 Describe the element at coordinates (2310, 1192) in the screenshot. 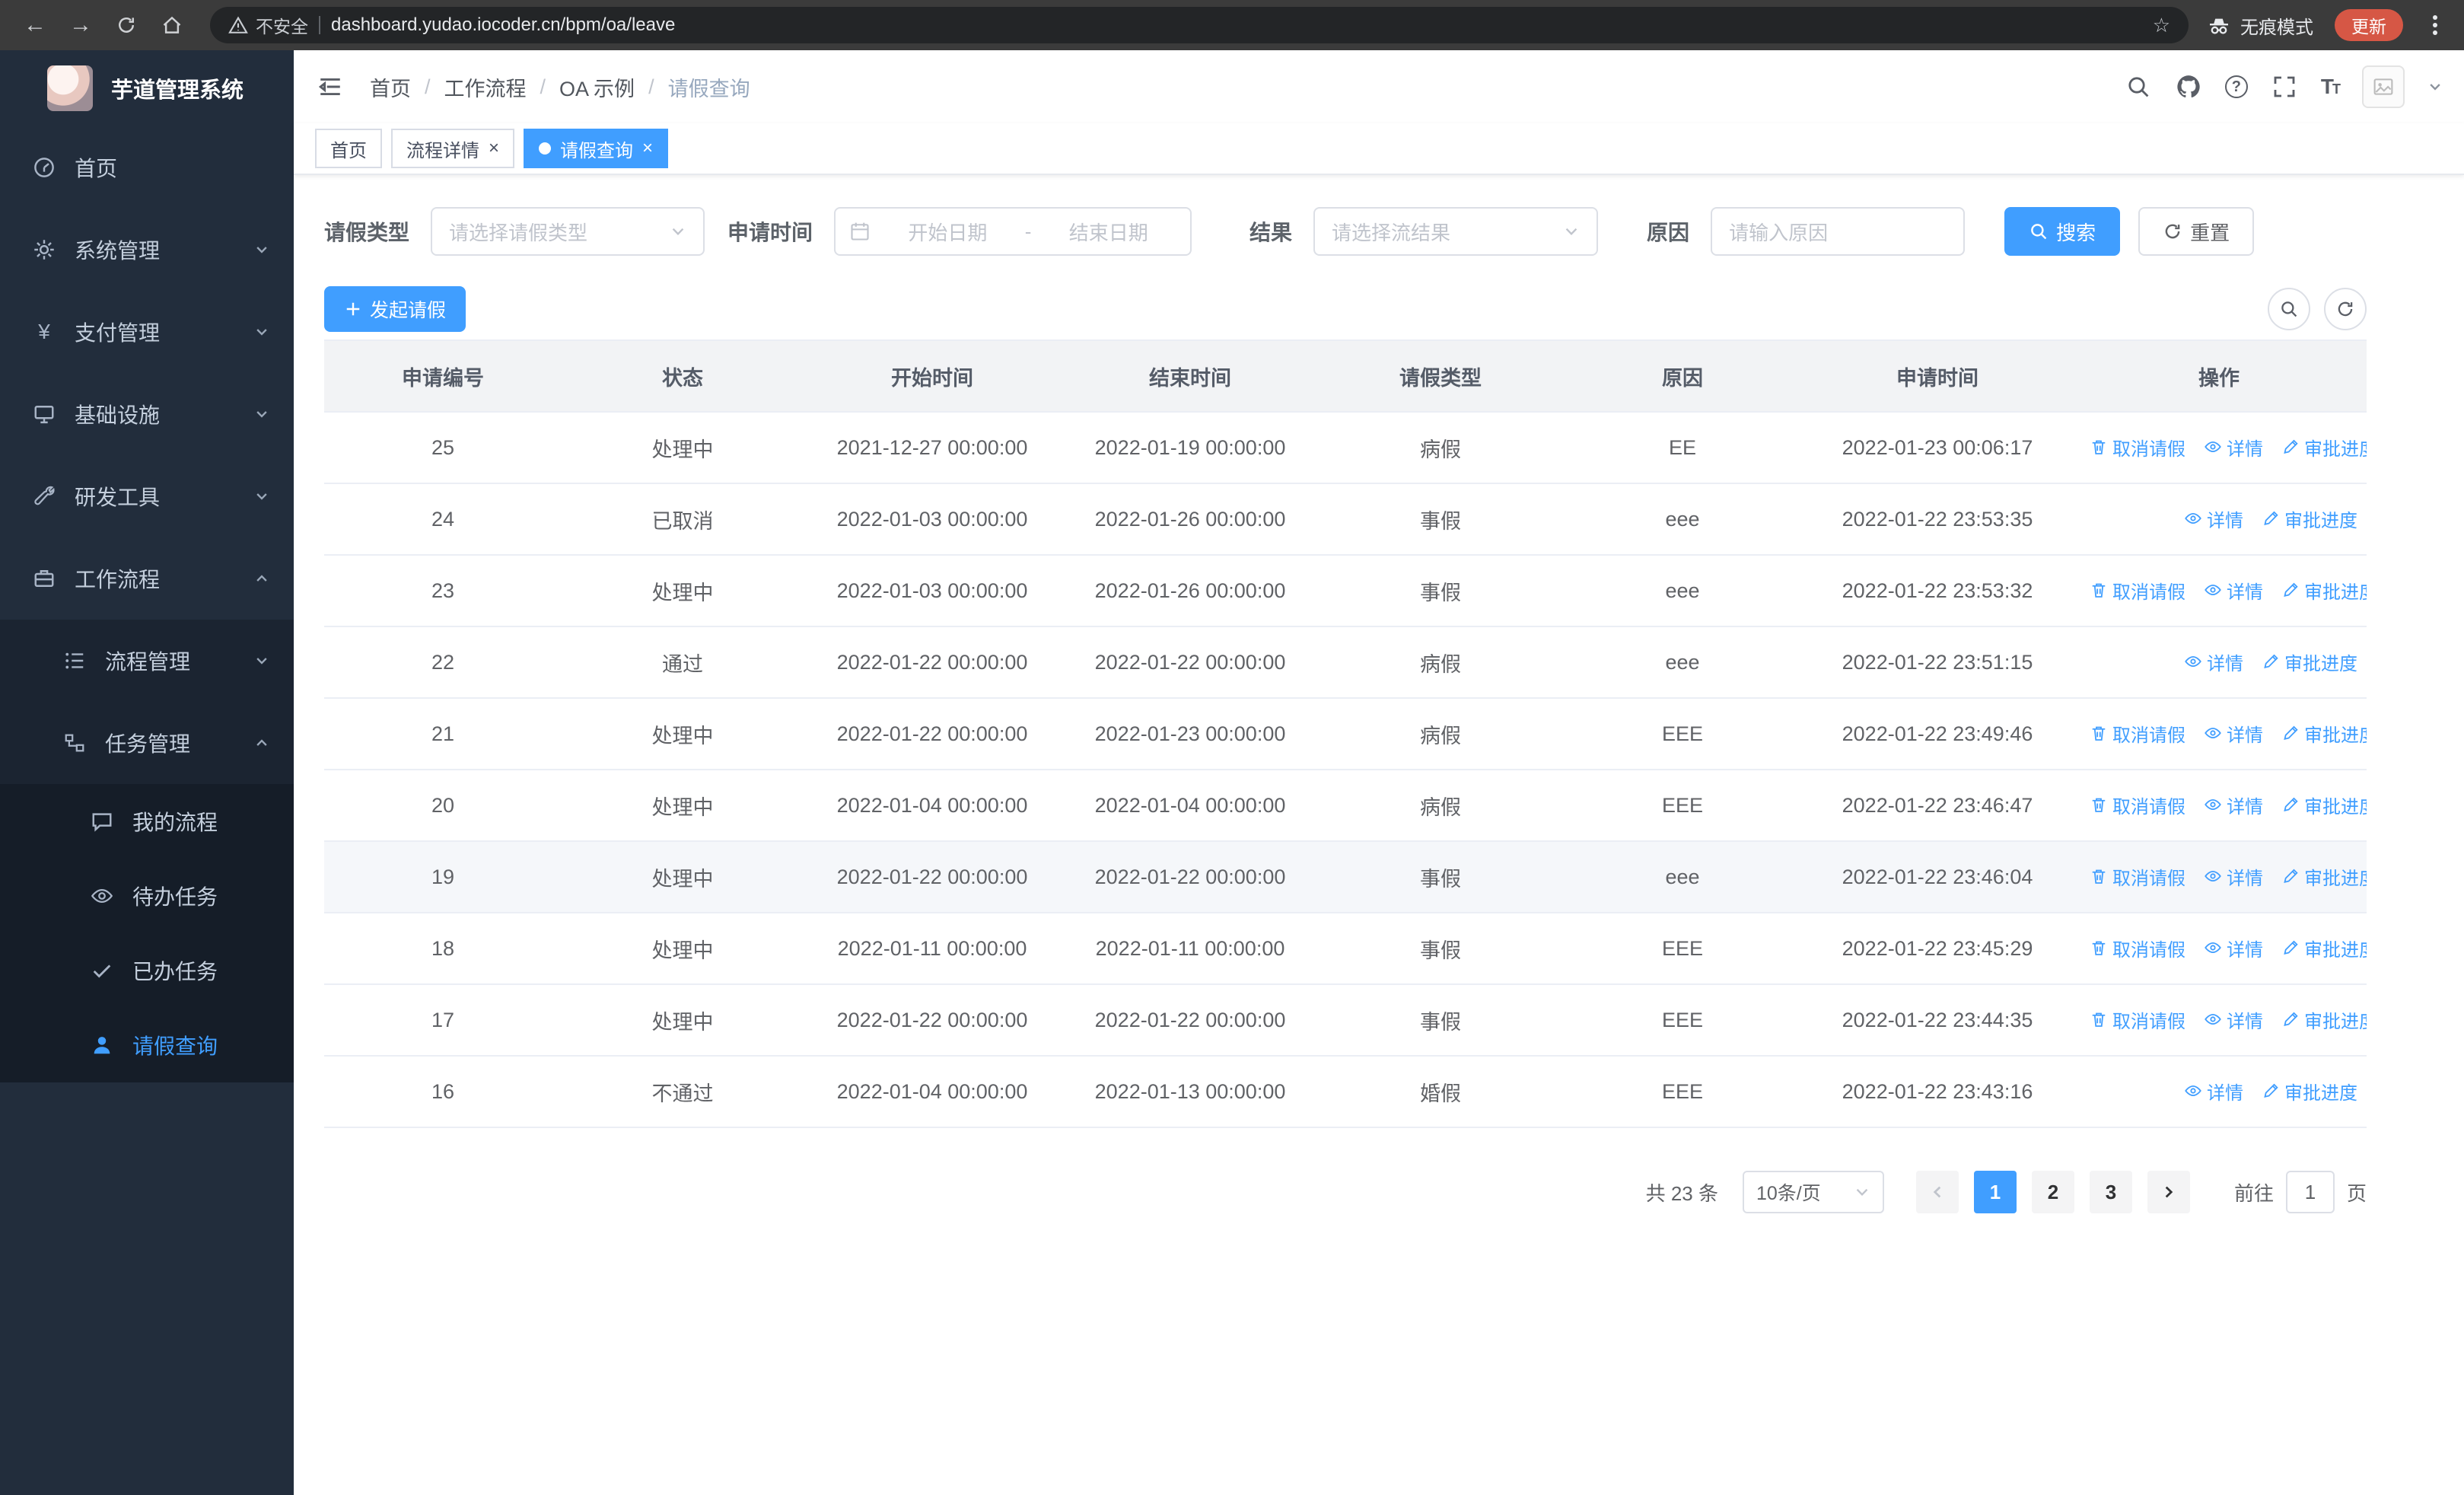

I see `goto-page-input` at that location.